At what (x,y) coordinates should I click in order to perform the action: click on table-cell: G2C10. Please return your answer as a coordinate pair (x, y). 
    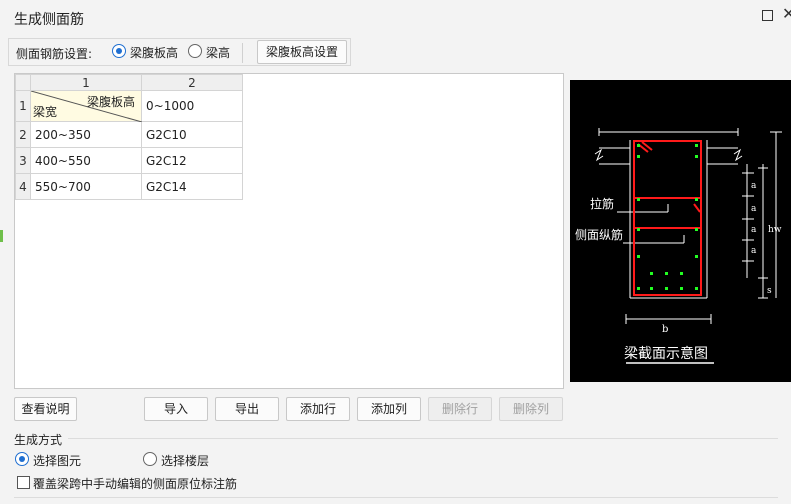
    Looking at the image, I should click on (192, 134).